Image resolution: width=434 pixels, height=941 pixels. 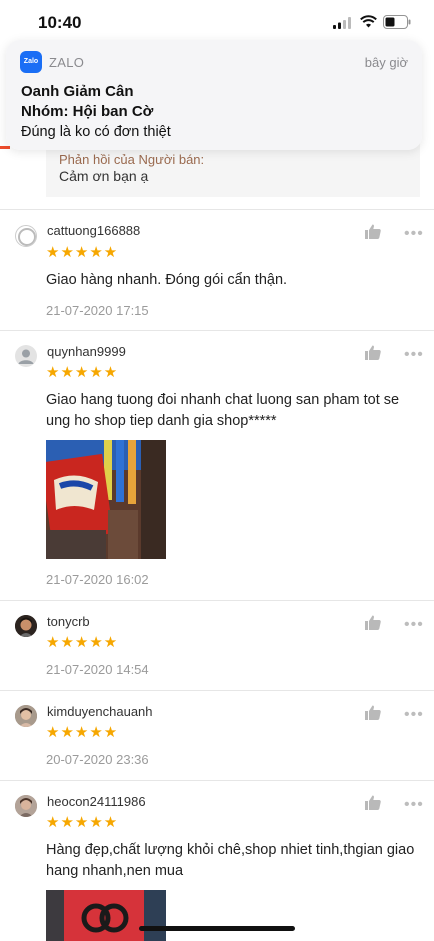 I want to click on battery-icon, so click(x=397, y=22).